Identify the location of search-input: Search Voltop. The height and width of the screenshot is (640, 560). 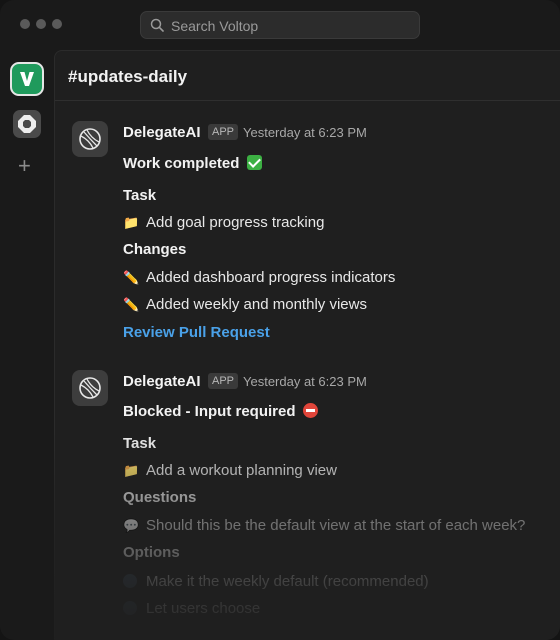
(280, 25).